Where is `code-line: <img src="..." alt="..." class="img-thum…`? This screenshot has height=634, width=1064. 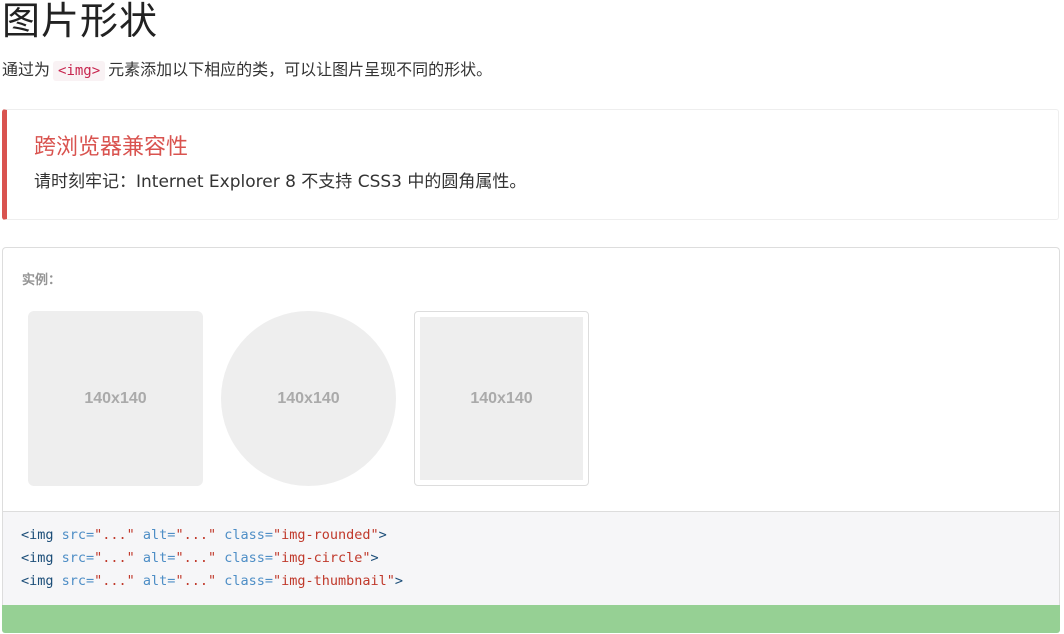 code-line: <img src="..." alt="..." class="img-thum… is located at coordinates (540, 581).